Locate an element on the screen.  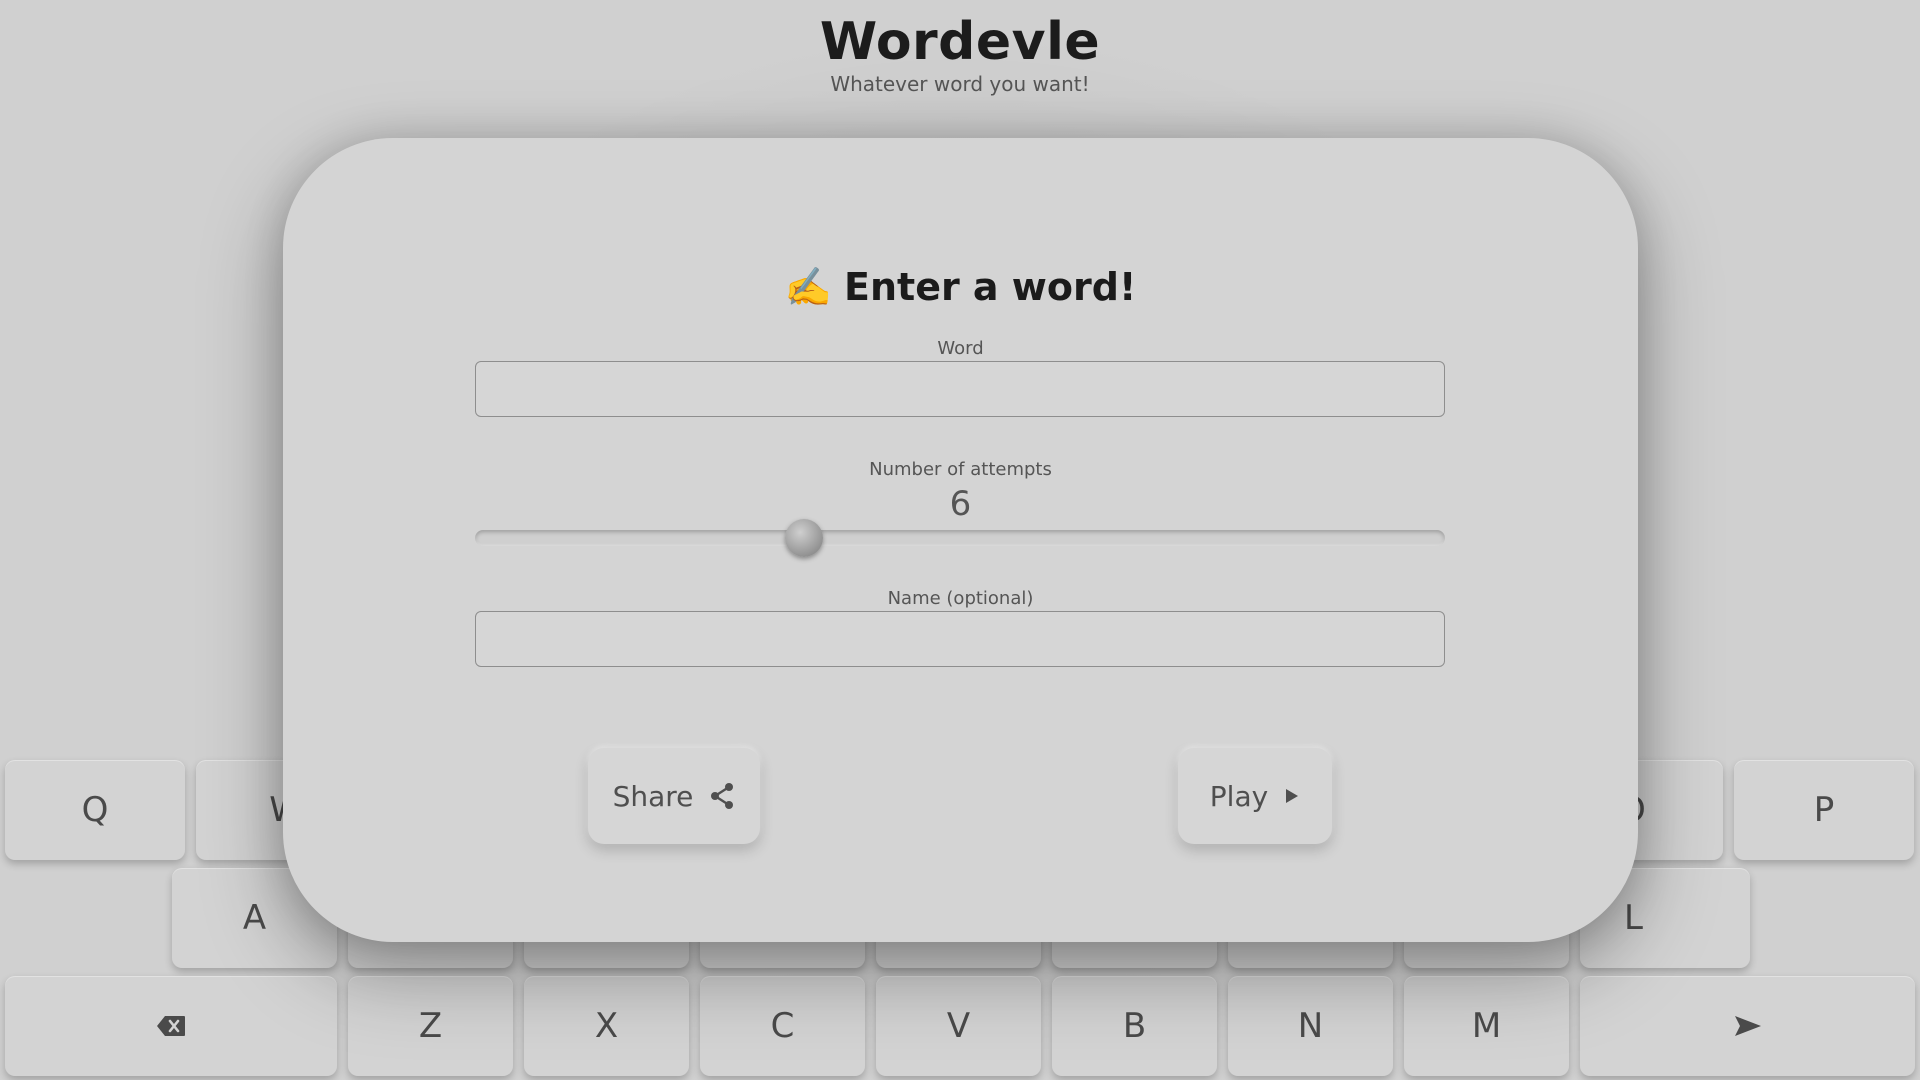
attempts-value: 6 is located at coordinates (960, 504).